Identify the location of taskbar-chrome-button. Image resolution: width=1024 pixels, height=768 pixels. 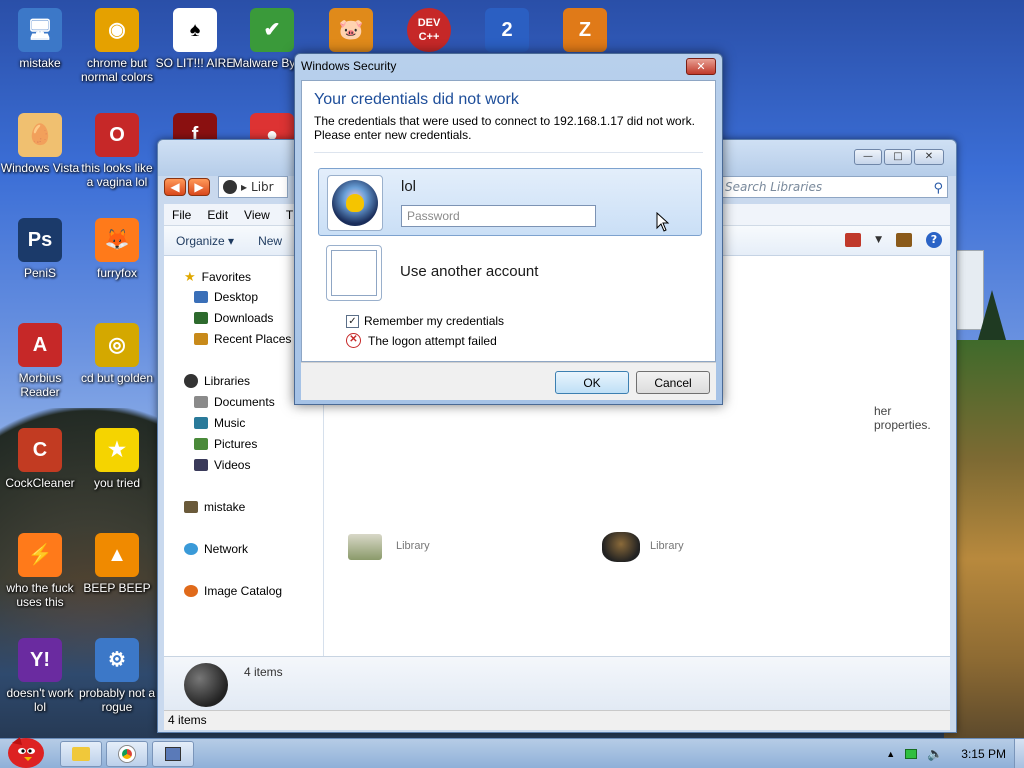
(127, 754).